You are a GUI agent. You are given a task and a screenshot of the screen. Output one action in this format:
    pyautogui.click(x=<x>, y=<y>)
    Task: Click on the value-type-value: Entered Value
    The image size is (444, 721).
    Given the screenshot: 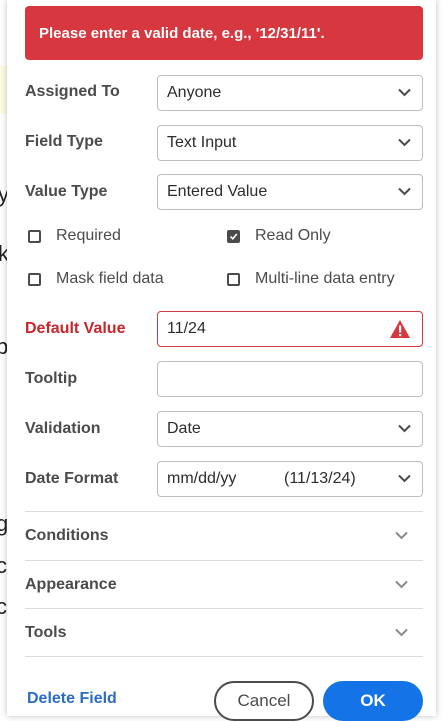 What is the action you would take?
    pyautogui.click(x=217, y=191)
    